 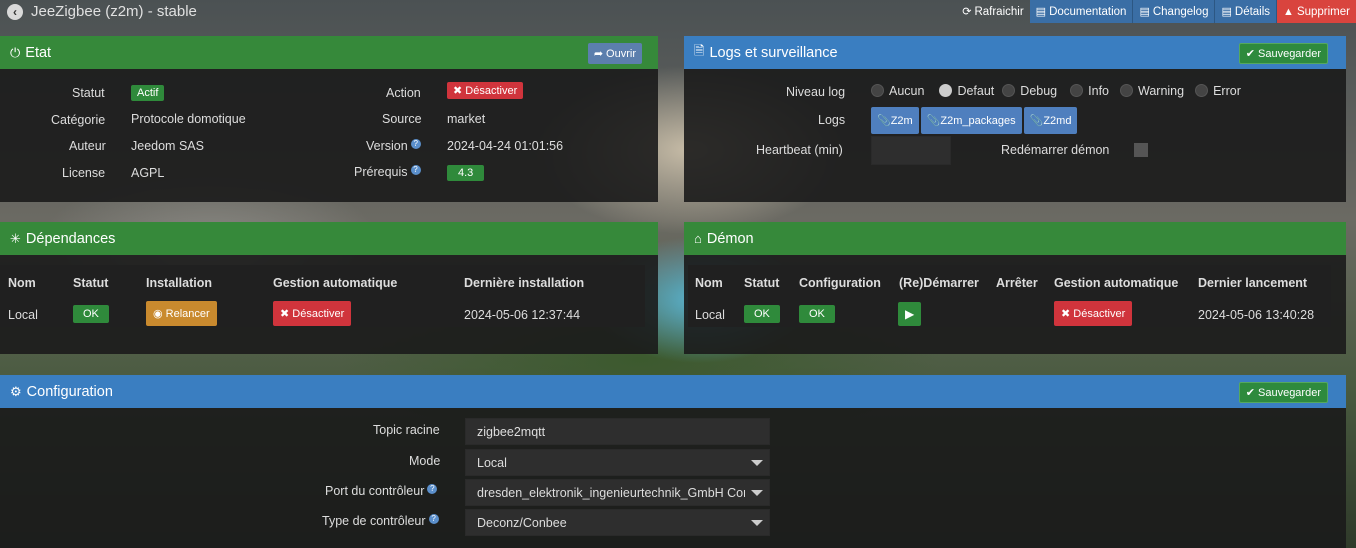 What do you see at coordinates (91, 314) in the screenshot?
I see `dep-status-badge: OK` at bounding box center [91, 314].